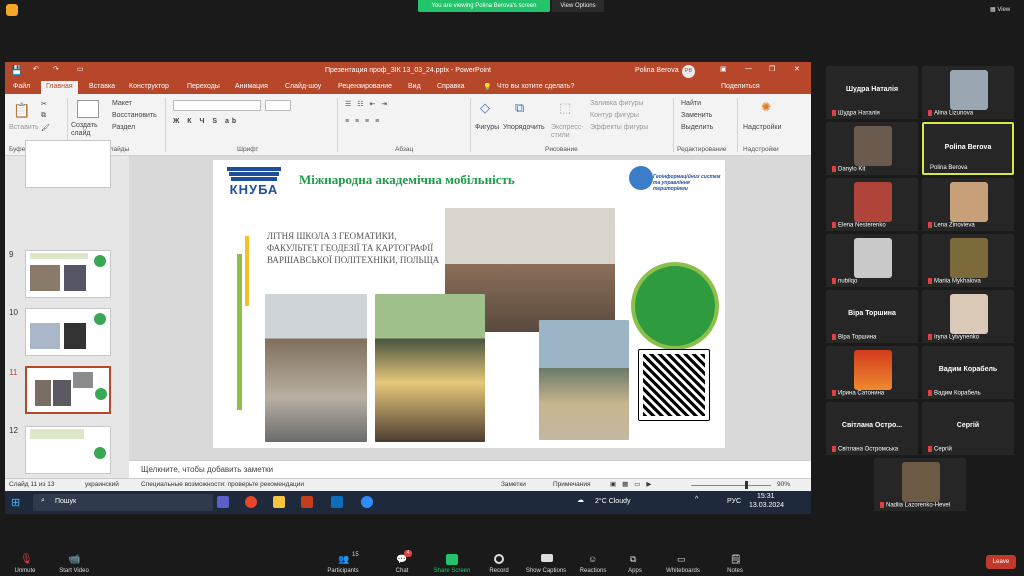 The width and height of the screenshot is (1024, 576). I want to click on font-name-select, so click(217, 105).